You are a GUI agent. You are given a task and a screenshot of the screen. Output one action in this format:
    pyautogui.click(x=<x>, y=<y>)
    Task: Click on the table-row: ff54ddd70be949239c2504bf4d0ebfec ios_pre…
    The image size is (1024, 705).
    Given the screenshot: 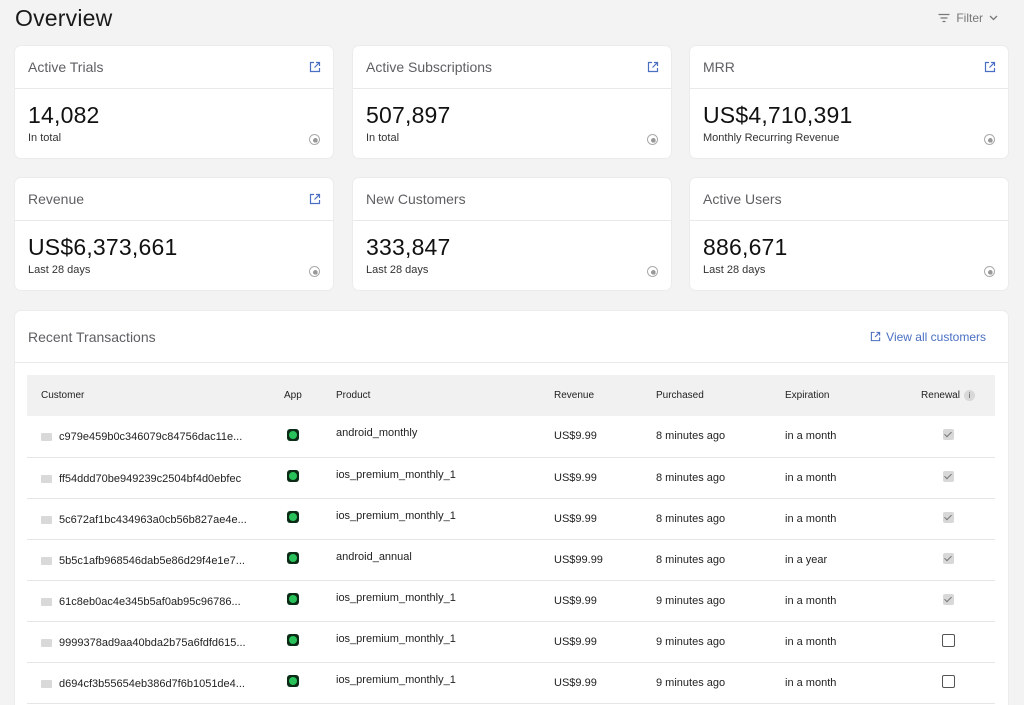 What is the action you would take?
    pyautogui.click(x=511, y=477)
    